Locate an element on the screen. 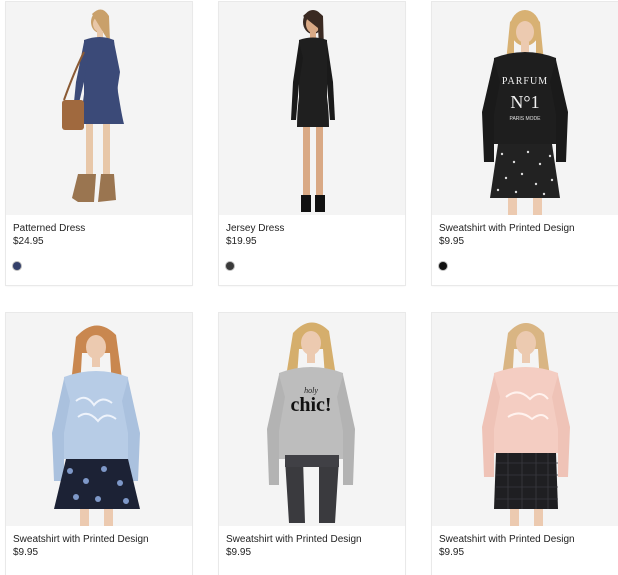  svg-text: N°1 is located at coordinates (524, 102).